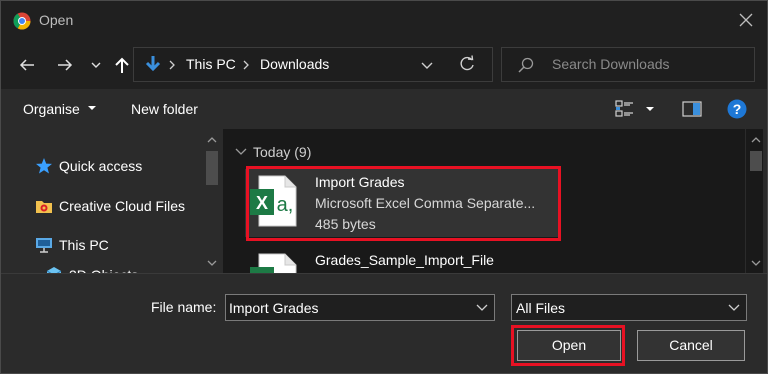  What do you see at coordinates (211, 64) in the screenshot?
I see `breadcrumb-this-pc: This PC` at bounding box center [211, 64].